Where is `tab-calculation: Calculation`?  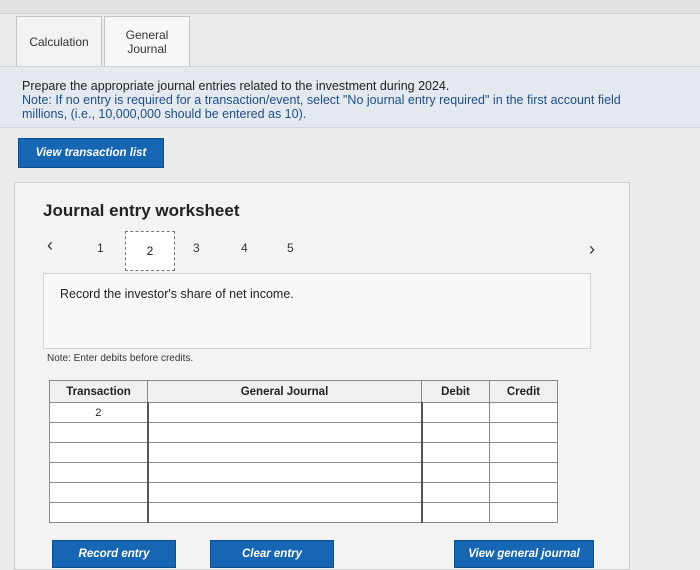
tab-calculation: Calculation is located at coordinates (59, 41).